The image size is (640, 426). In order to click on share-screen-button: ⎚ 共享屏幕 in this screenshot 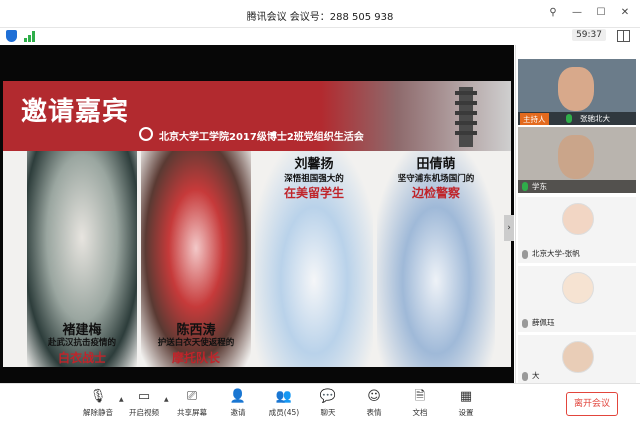, I will do `click(192, 406)`.